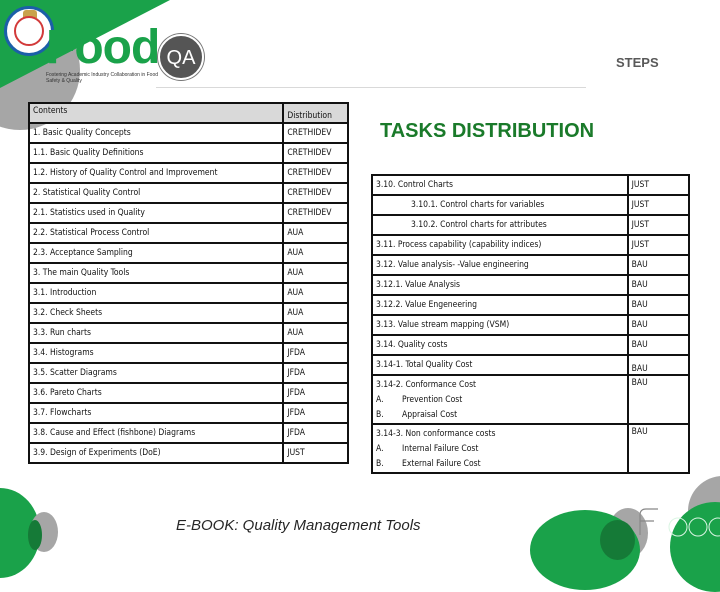 This screenshot has width=720, height=592. I want to click on table-row: 3.4. Histograms JFDA, so click(188, 353).